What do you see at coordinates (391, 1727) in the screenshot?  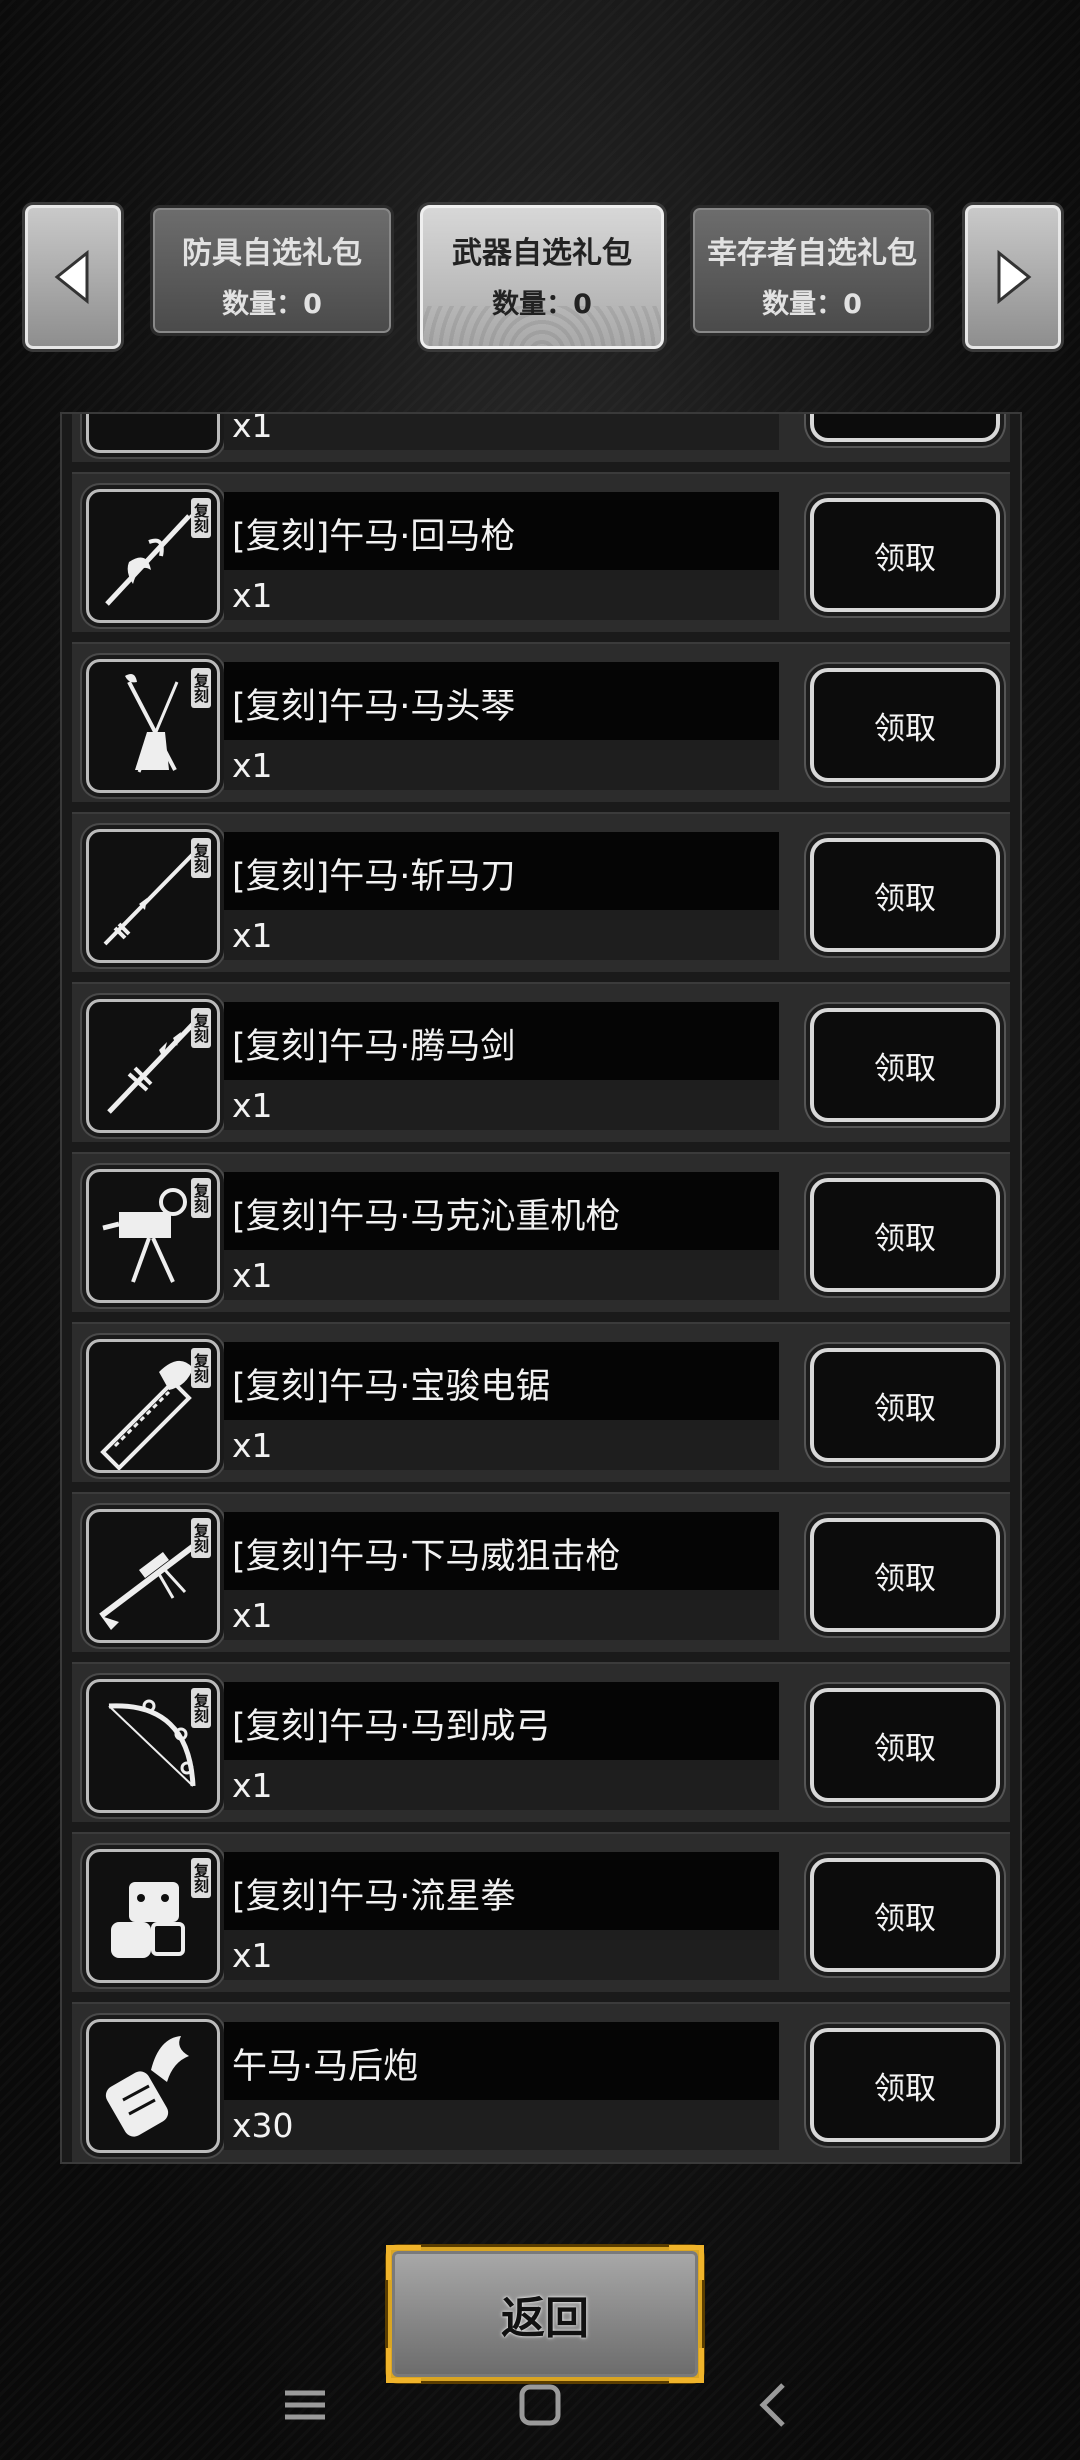 I see `item-name: [复刻]午马·马到成弓` at bounding box center [391, 1727].